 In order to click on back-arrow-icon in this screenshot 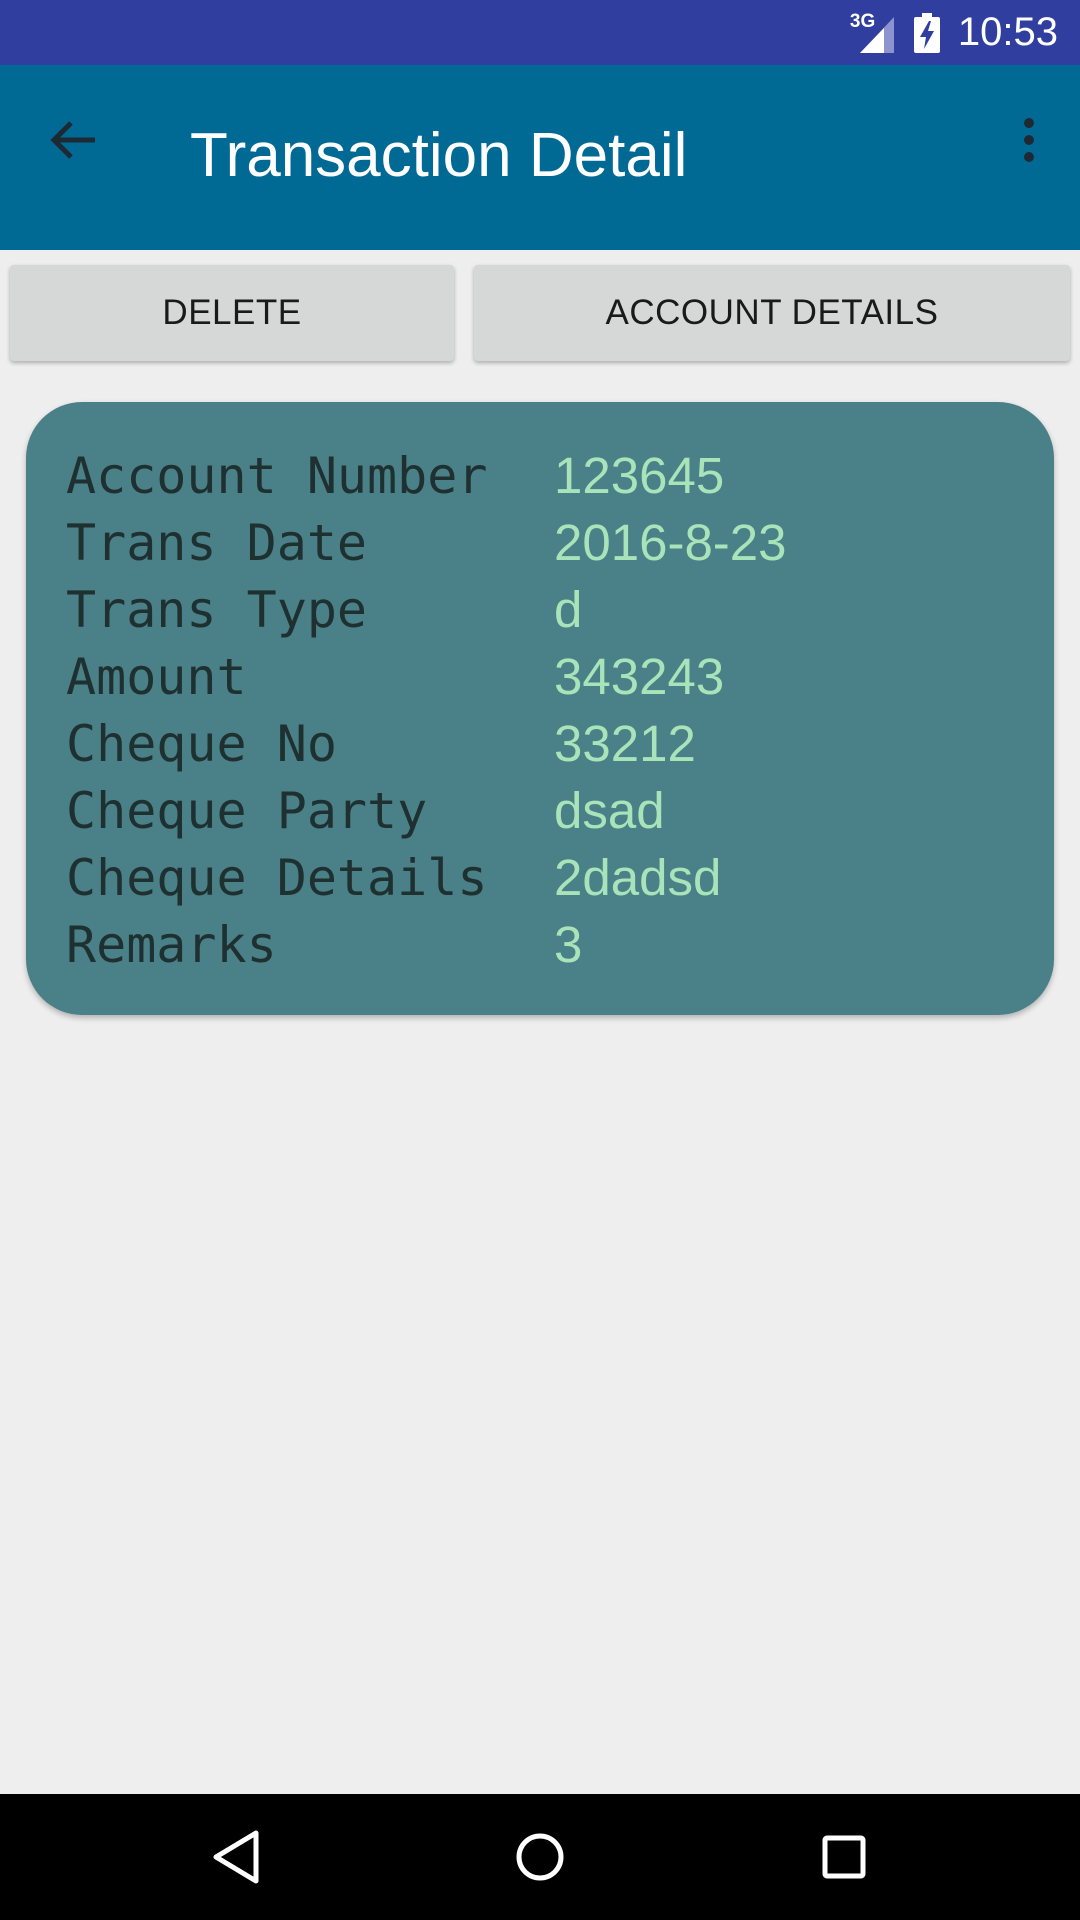, I will do `click(72, 140)`.